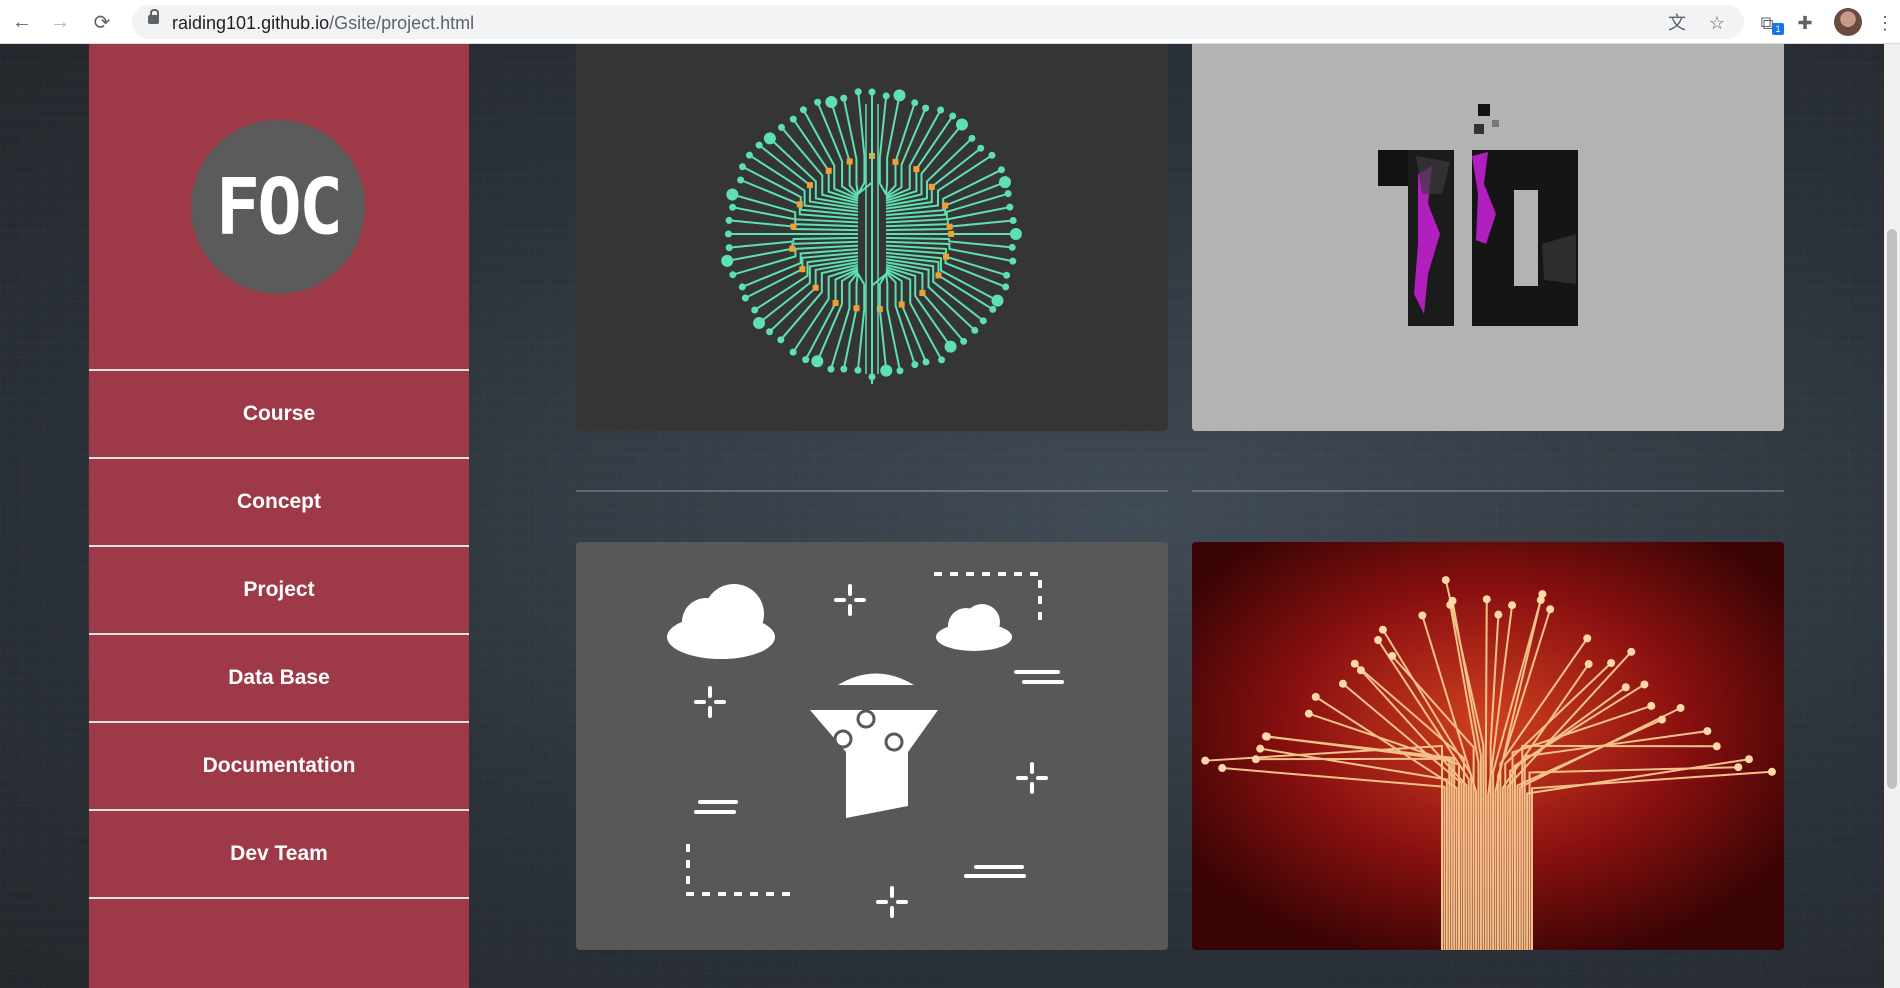 The image size is (1900, 988). I want to click on project-card-brain, so click(872, 237).